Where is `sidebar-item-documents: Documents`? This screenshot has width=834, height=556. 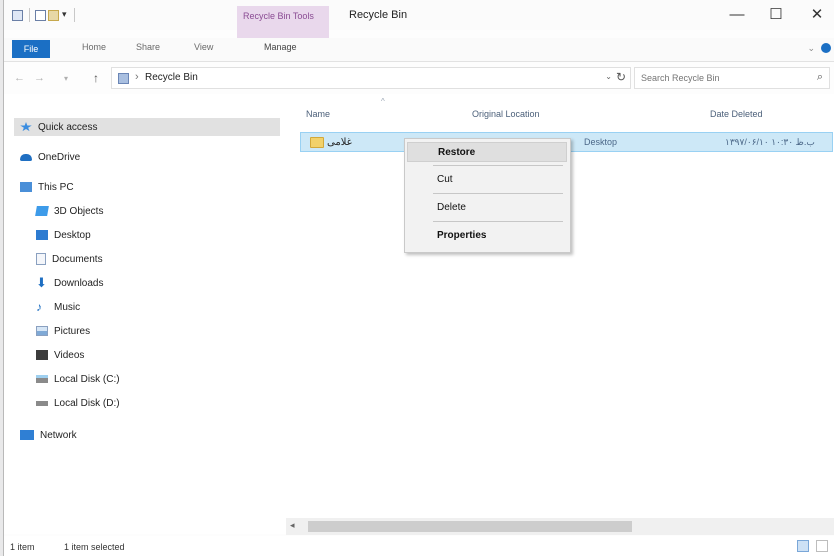
sidebar-item-documents: Documents is located at coordinates (69, 259).